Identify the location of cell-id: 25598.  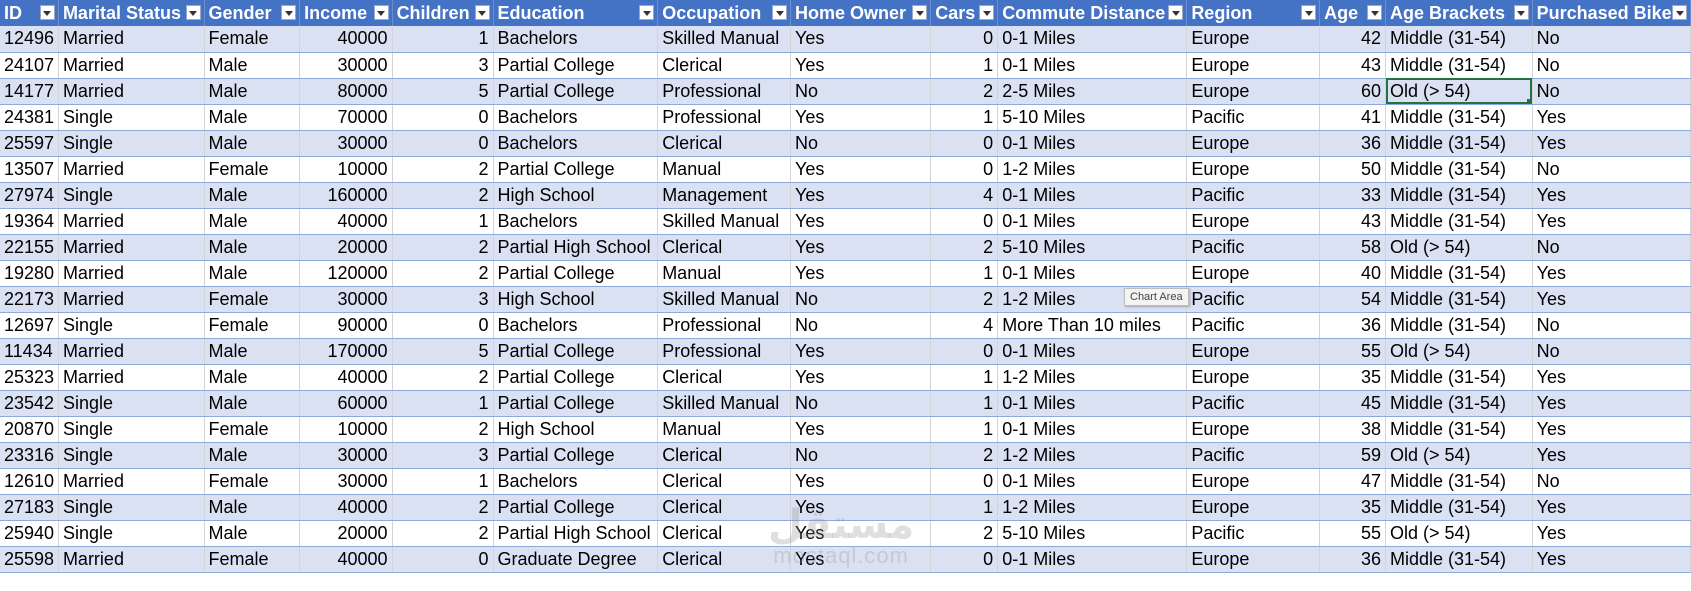
(29, 559).